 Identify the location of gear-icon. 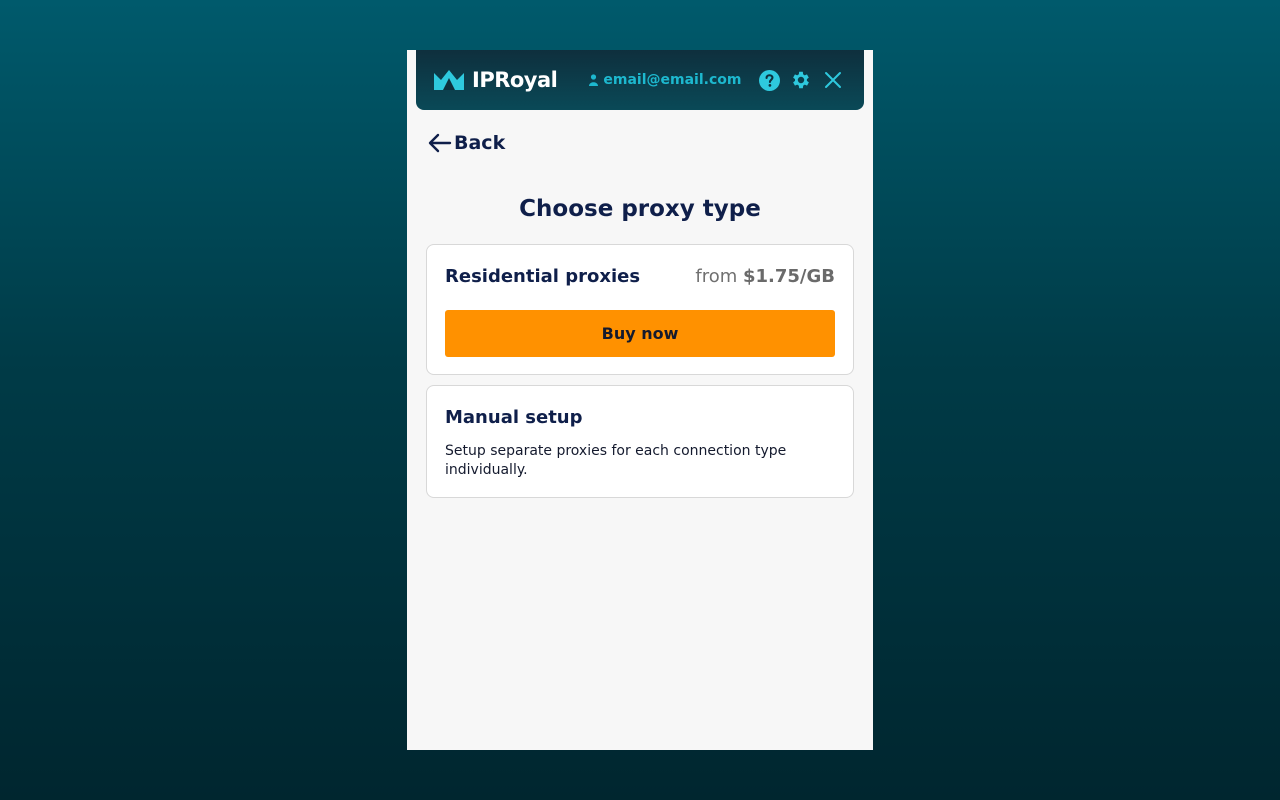
(801, 80).